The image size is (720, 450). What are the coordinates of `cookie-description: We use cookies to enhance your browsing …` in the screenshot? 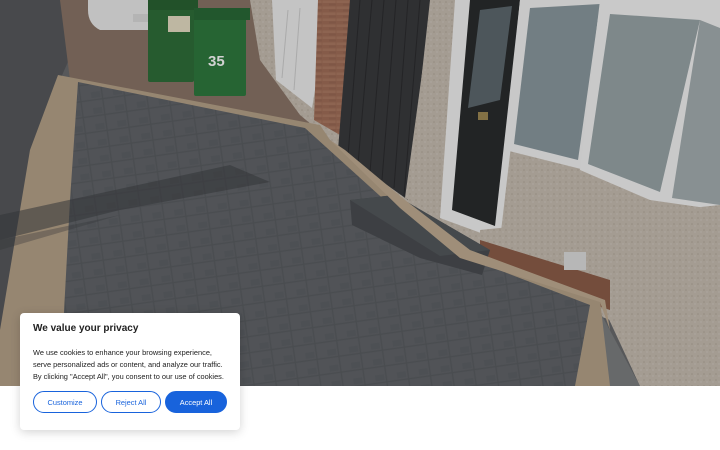 It's located at (128, 364).